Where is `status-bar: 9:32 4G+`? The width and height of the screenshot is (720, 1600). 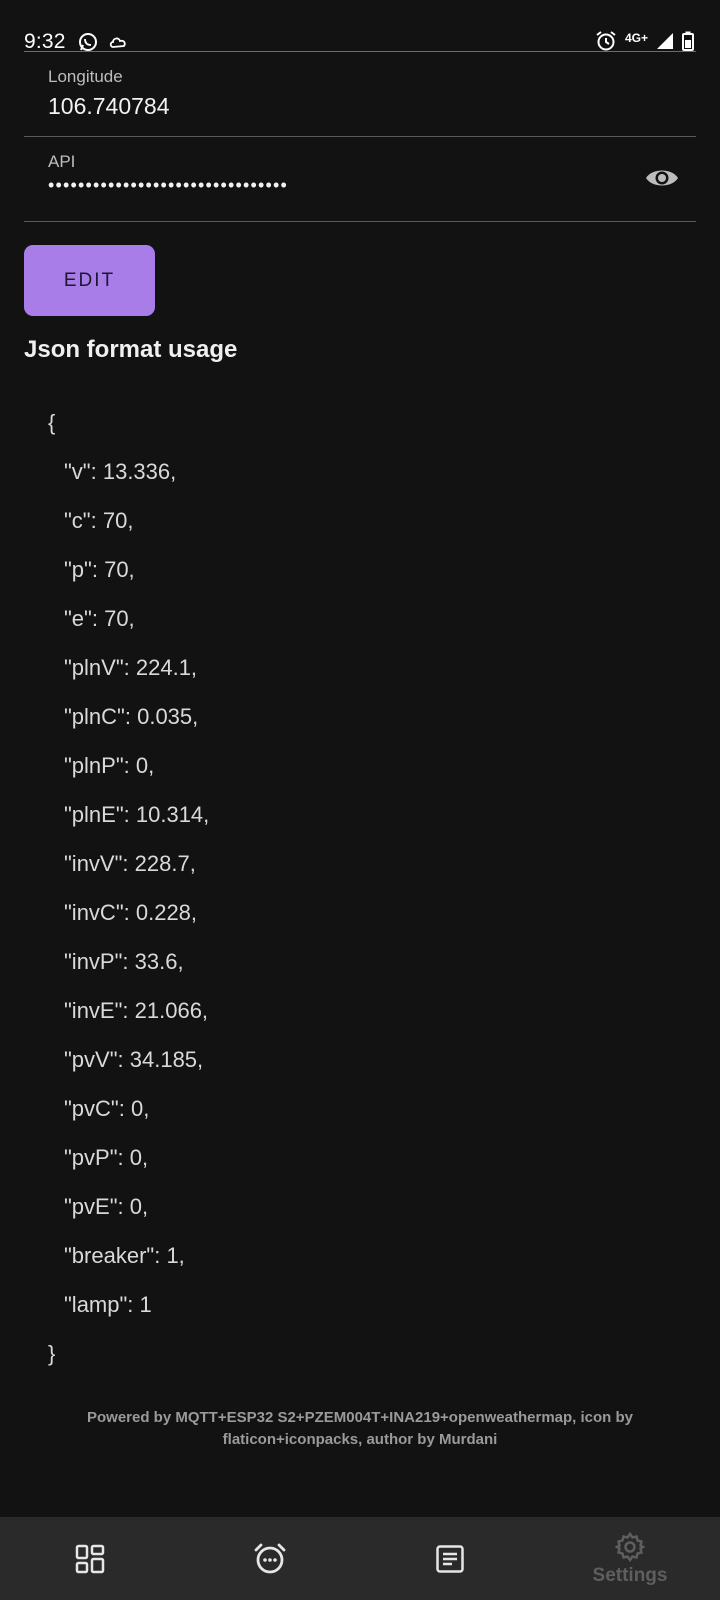
status-bar: 9:32 4G+ is located at coordinates (360, 28).